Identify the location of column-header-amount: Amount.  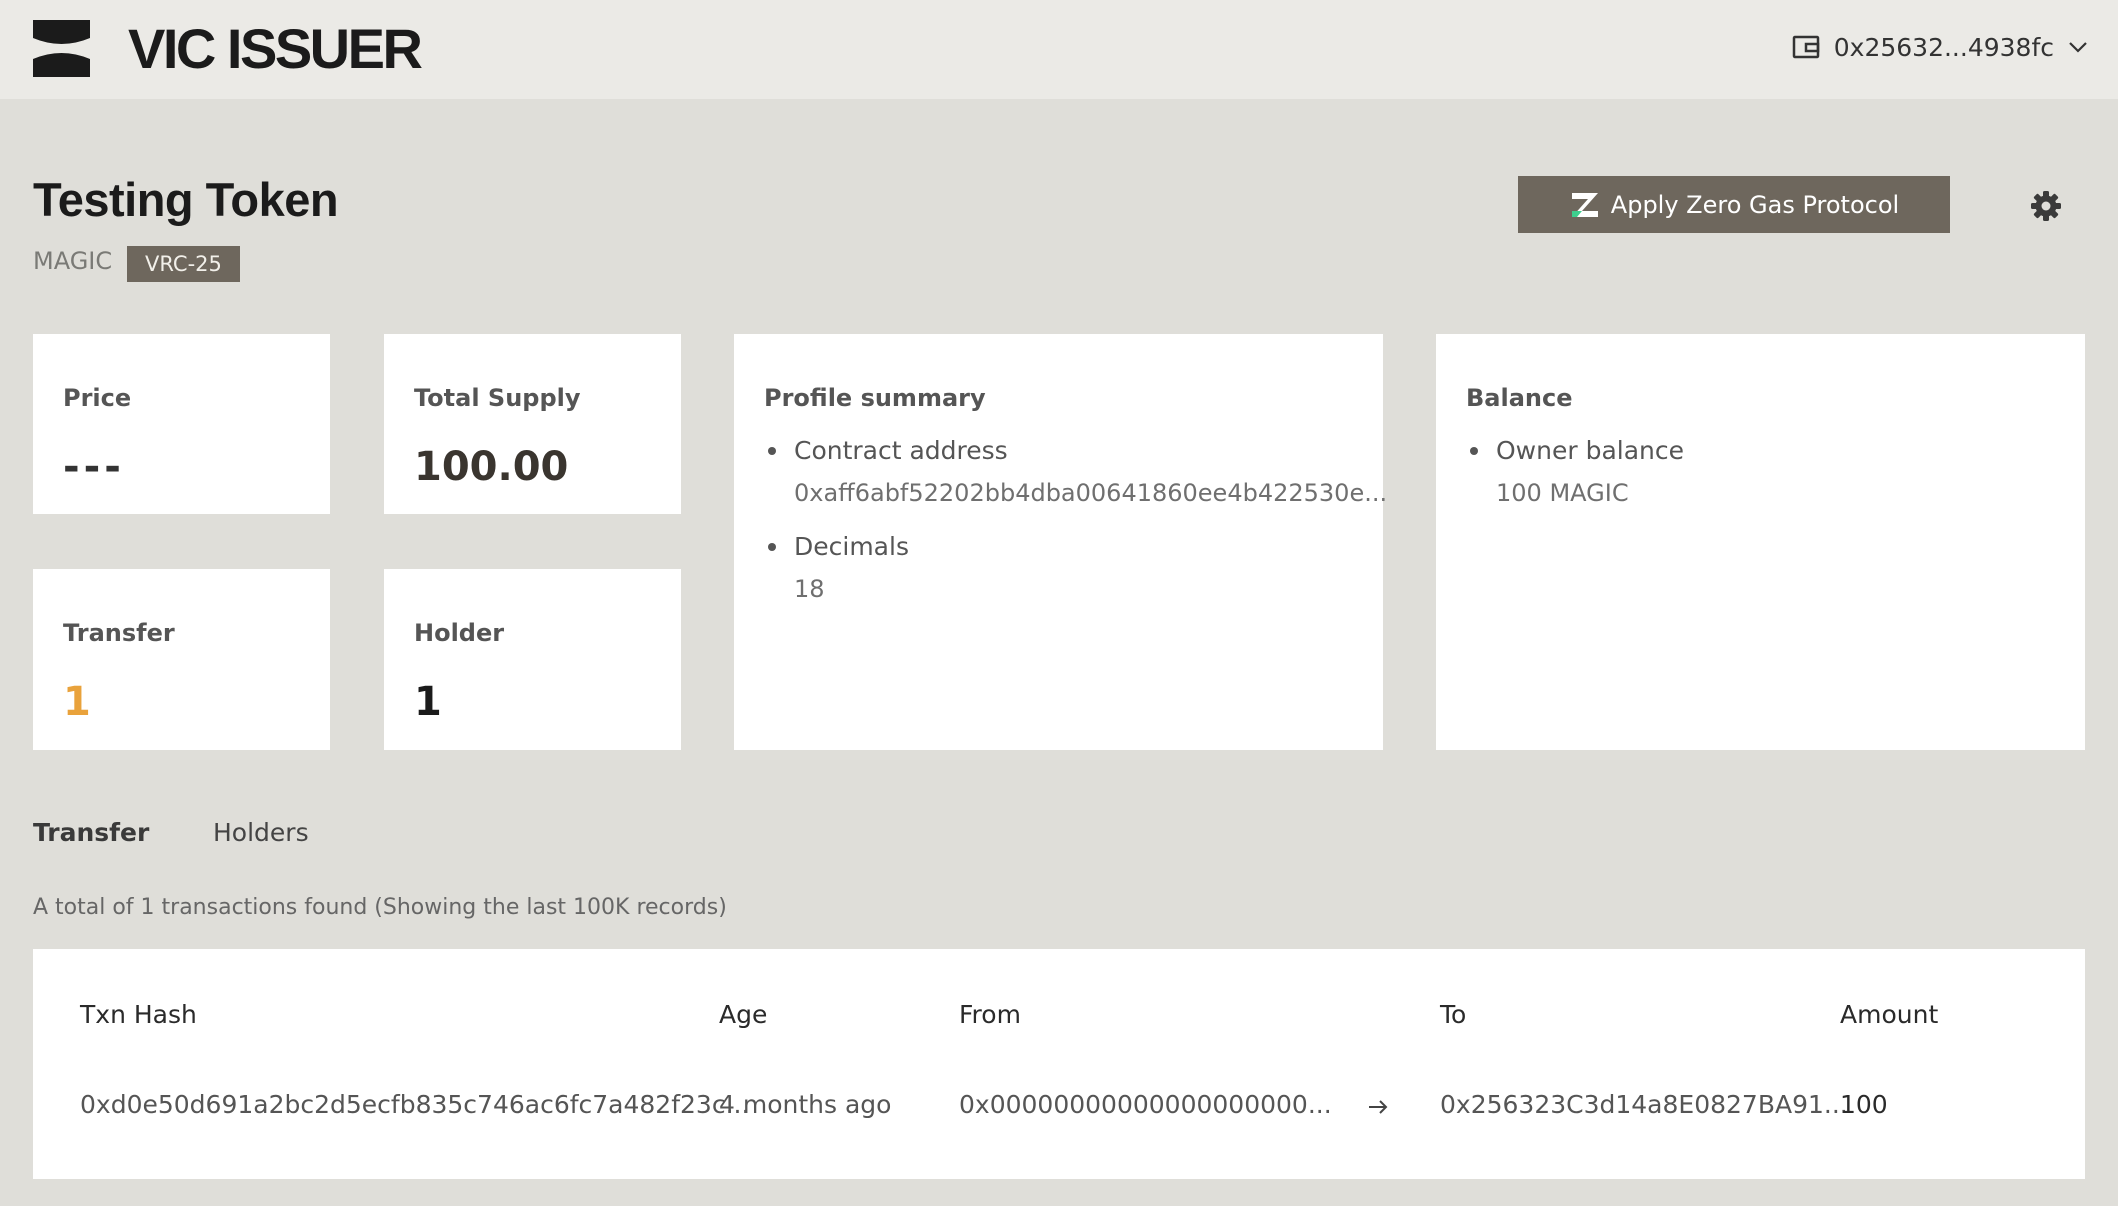
(1889, 1014).